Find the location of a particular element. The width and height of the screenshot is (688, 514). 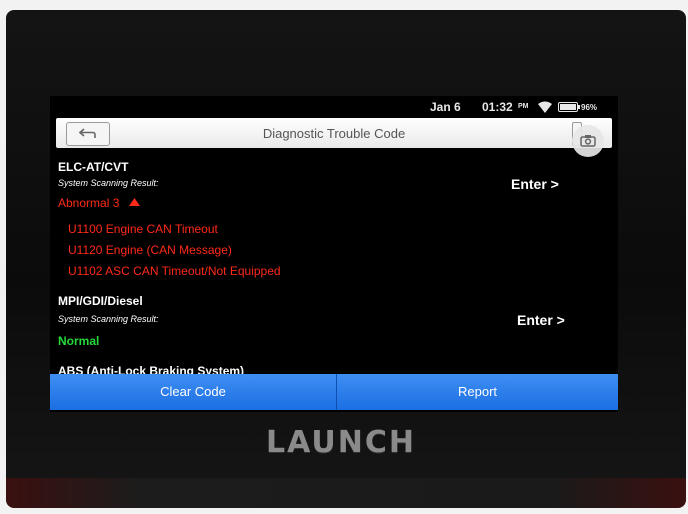

page-title: Diagnostic Trouble Code is located at coordinates (334, 133).